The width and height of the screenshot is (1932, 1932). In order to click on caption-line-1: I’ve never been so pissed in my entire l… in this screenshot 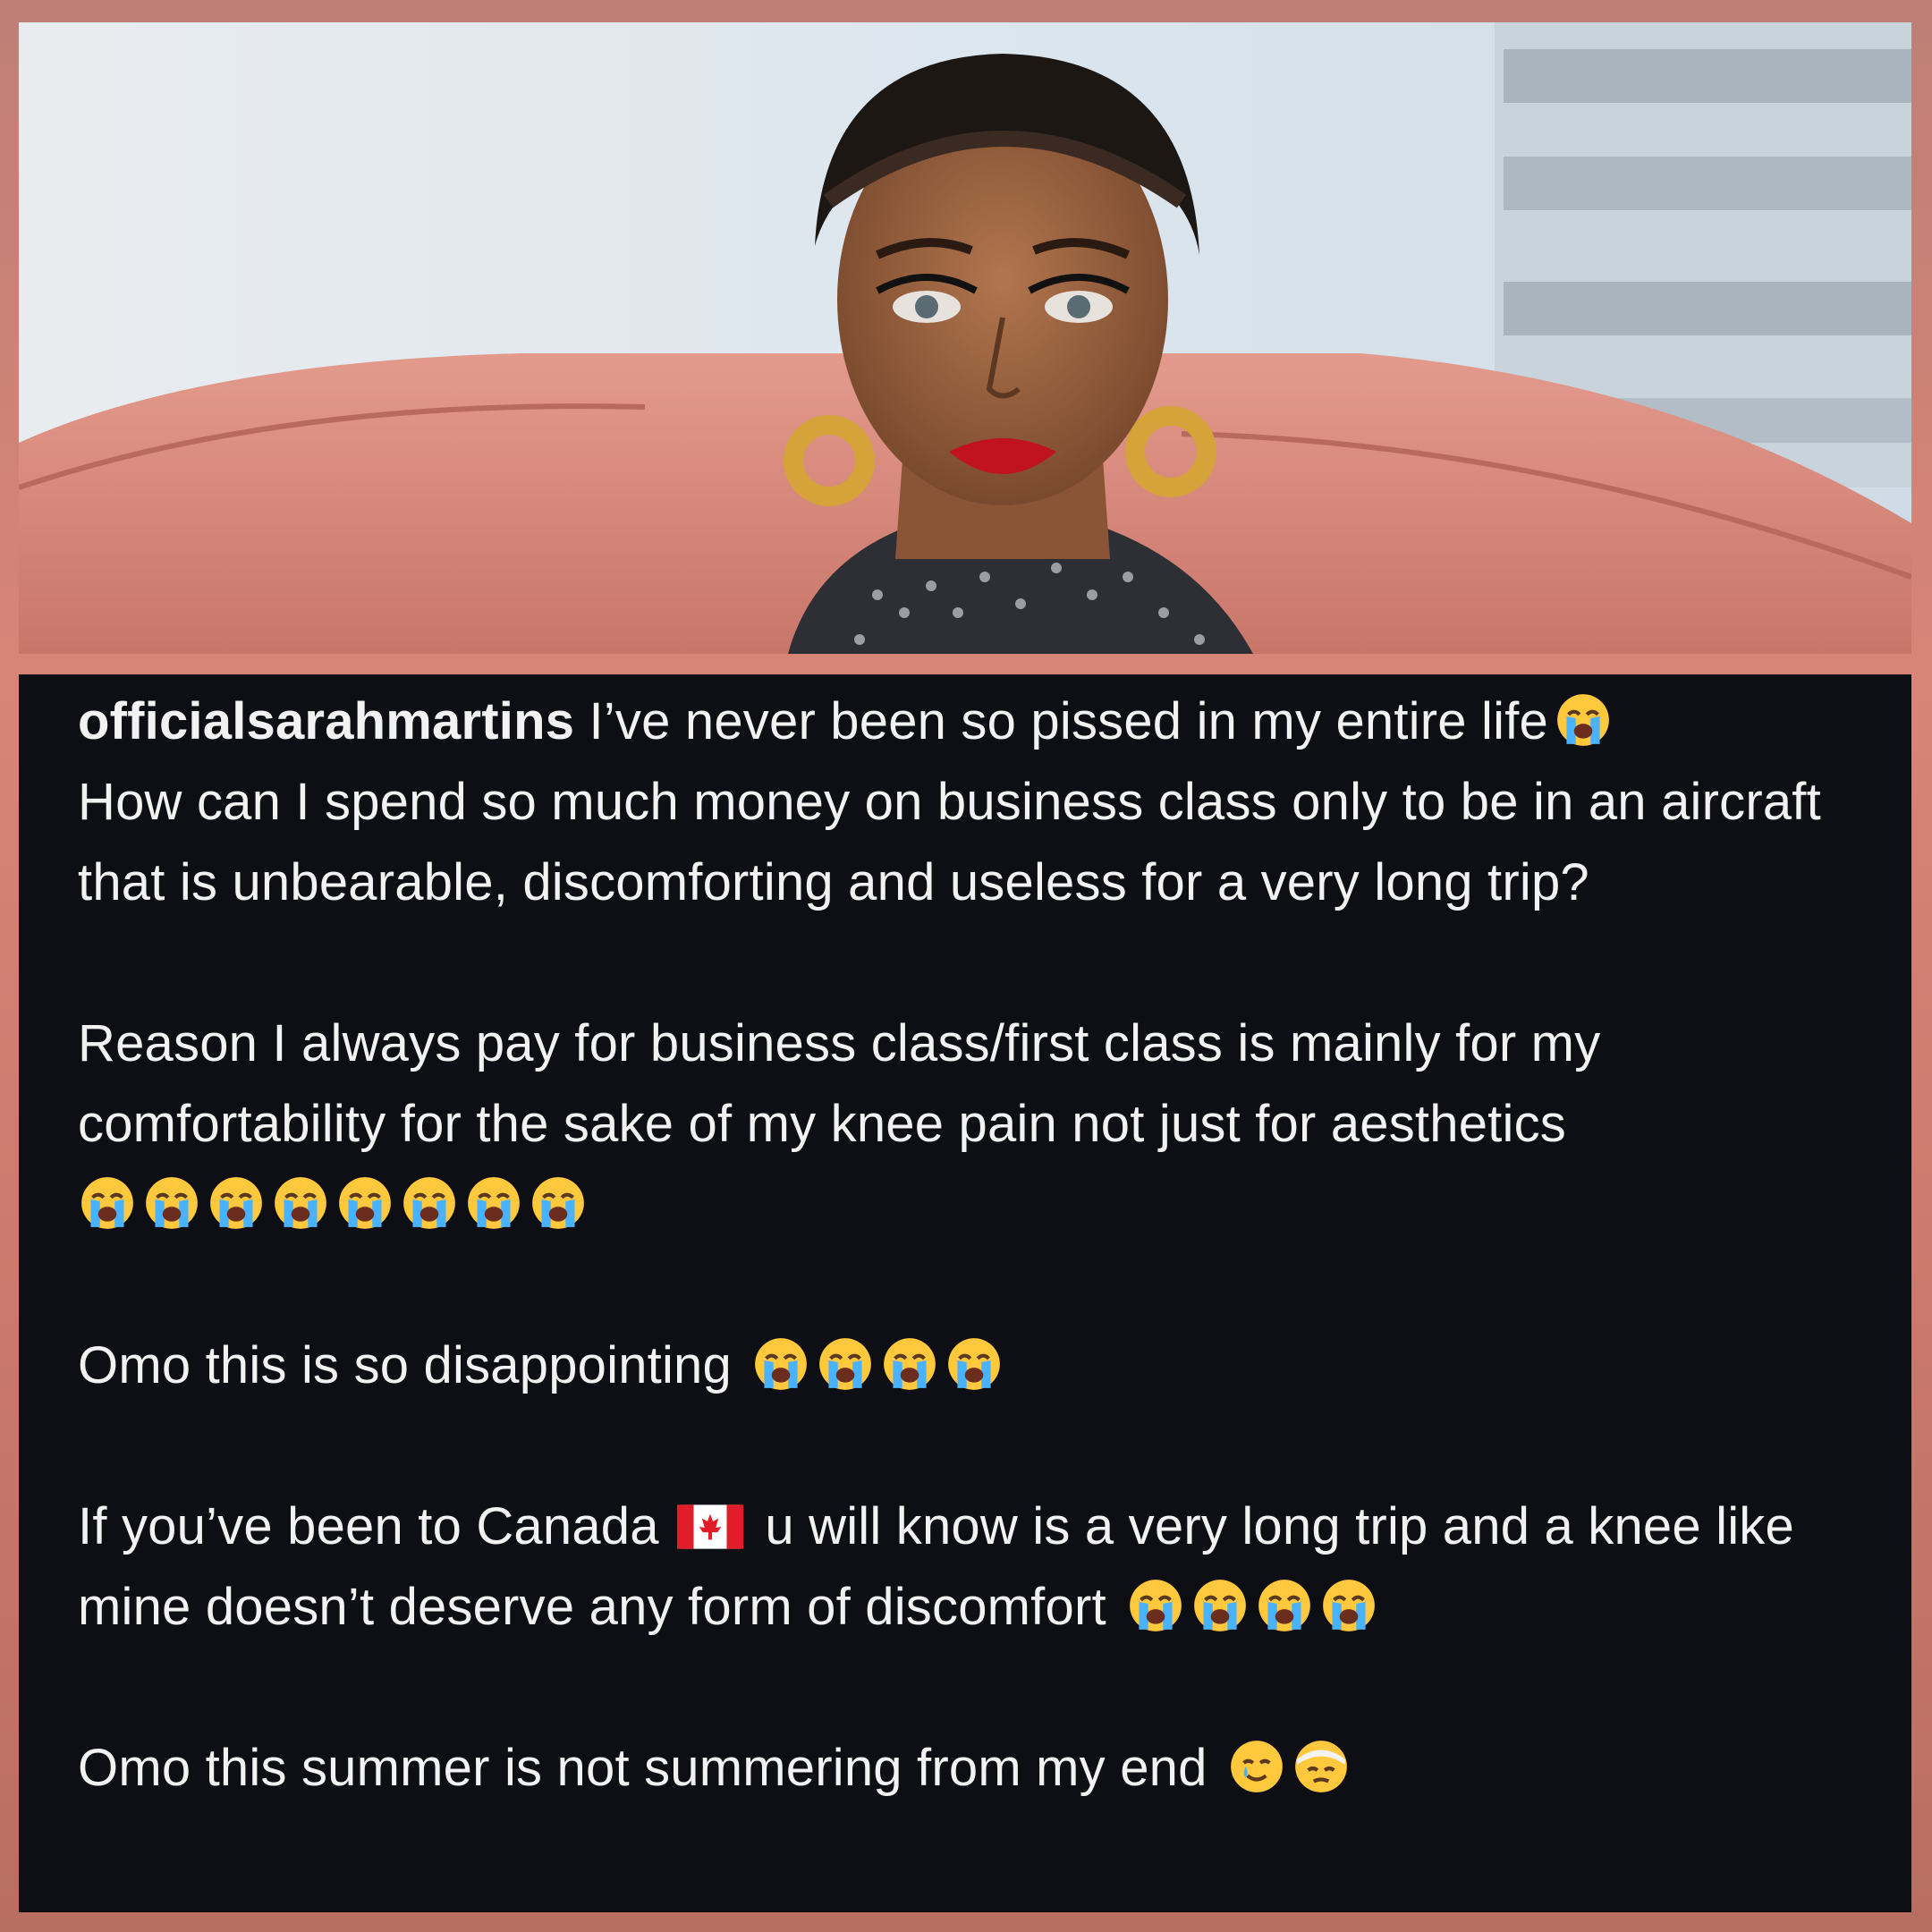, I will do `click(1061, 721)`.